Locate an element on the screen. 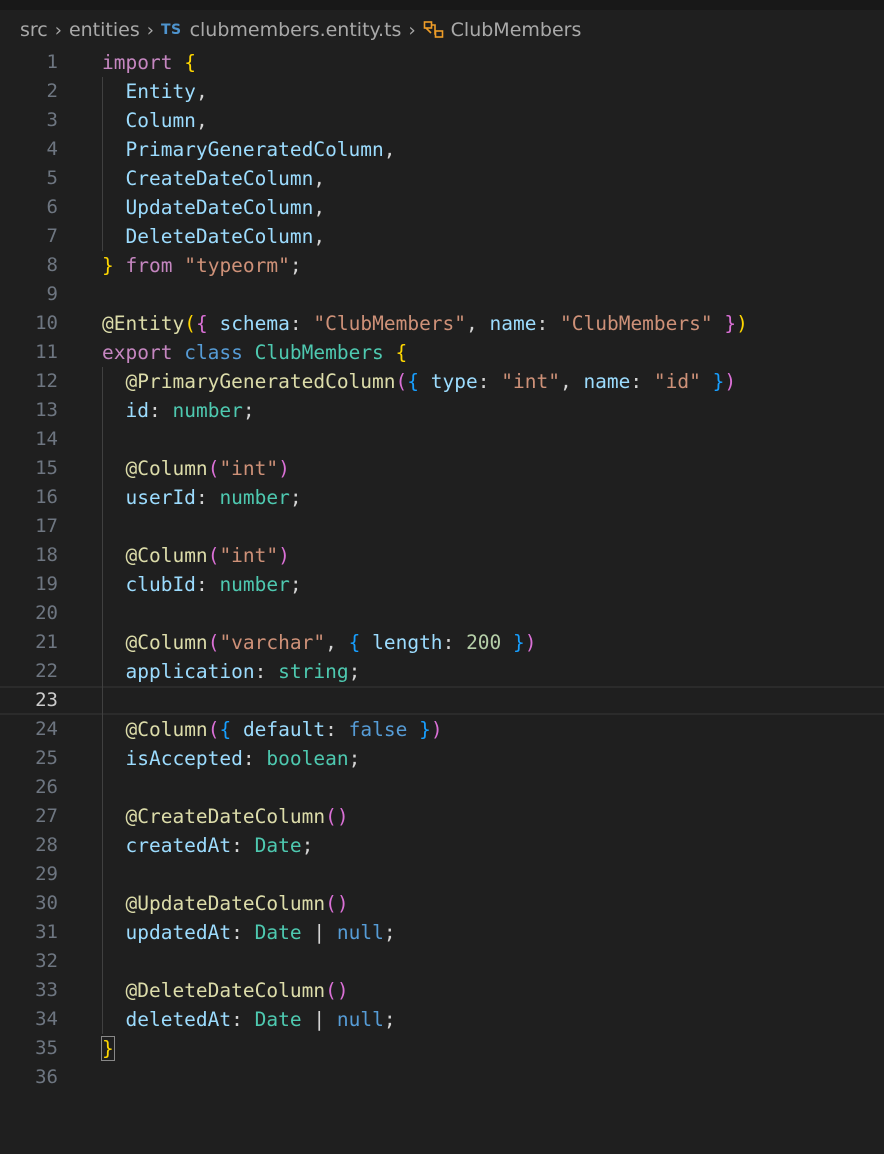 This screenshot has width=884, height=1154. line-number: 8 is located at coordinates (52, 265).